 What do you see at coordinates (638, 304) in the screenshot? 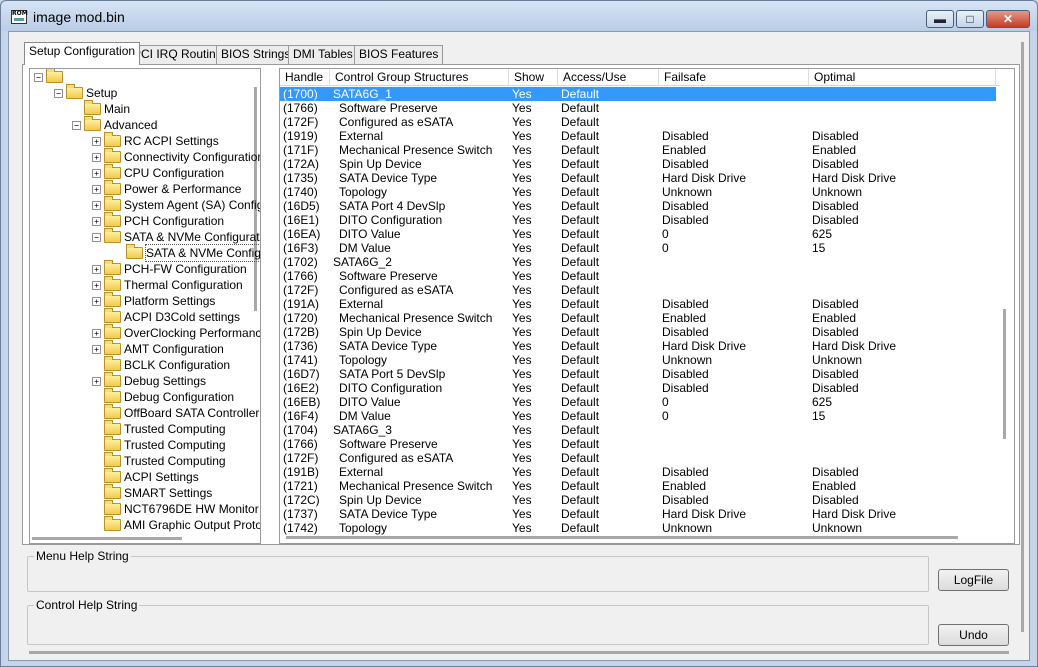
I see `table-row: (191A) External Yes Default Disabled Disabled` at bounding box center [638, 304].